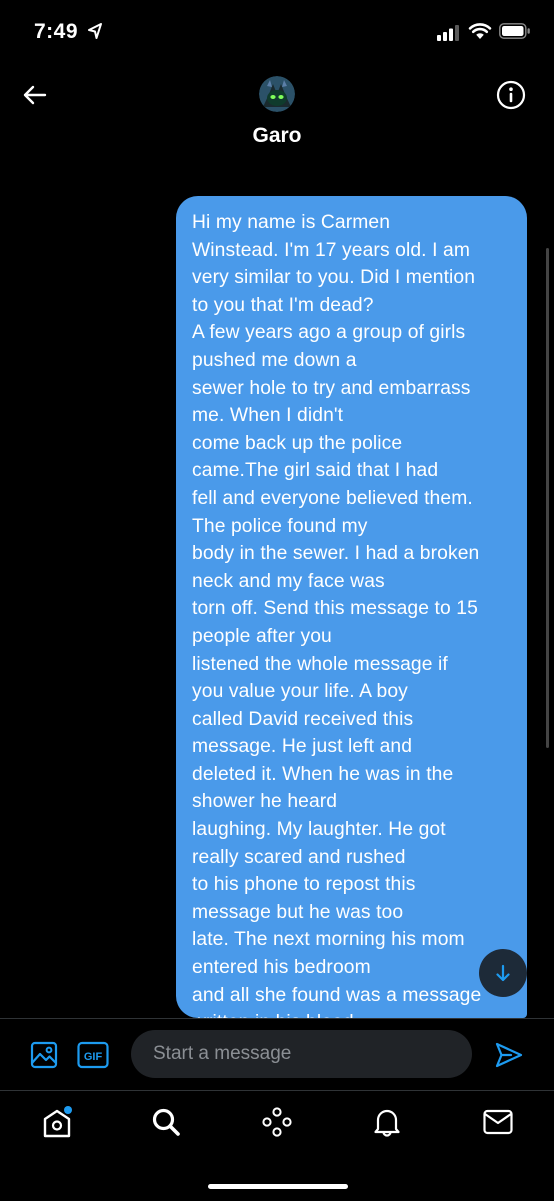 The image size is (554, 1201). I want to click on add-gif-button: GIF, so click(93, 1057).